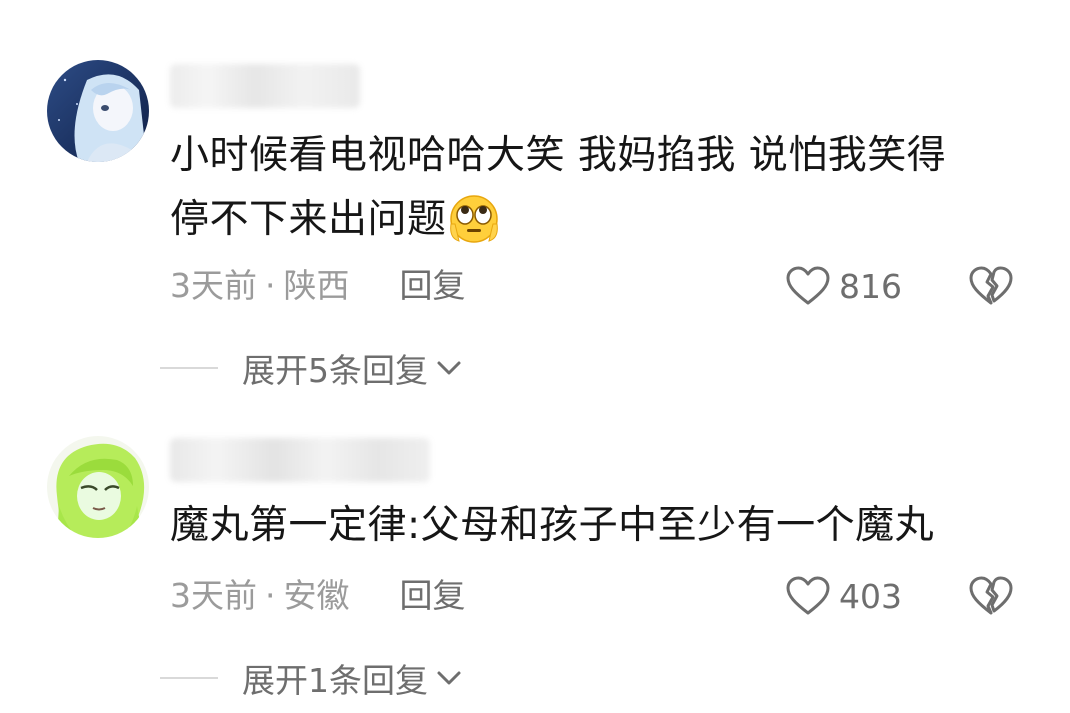 The width and height of the screenshot is (1070, 713). I want to click on expand-replies-button: 展开1条回复, so click(311, 678).